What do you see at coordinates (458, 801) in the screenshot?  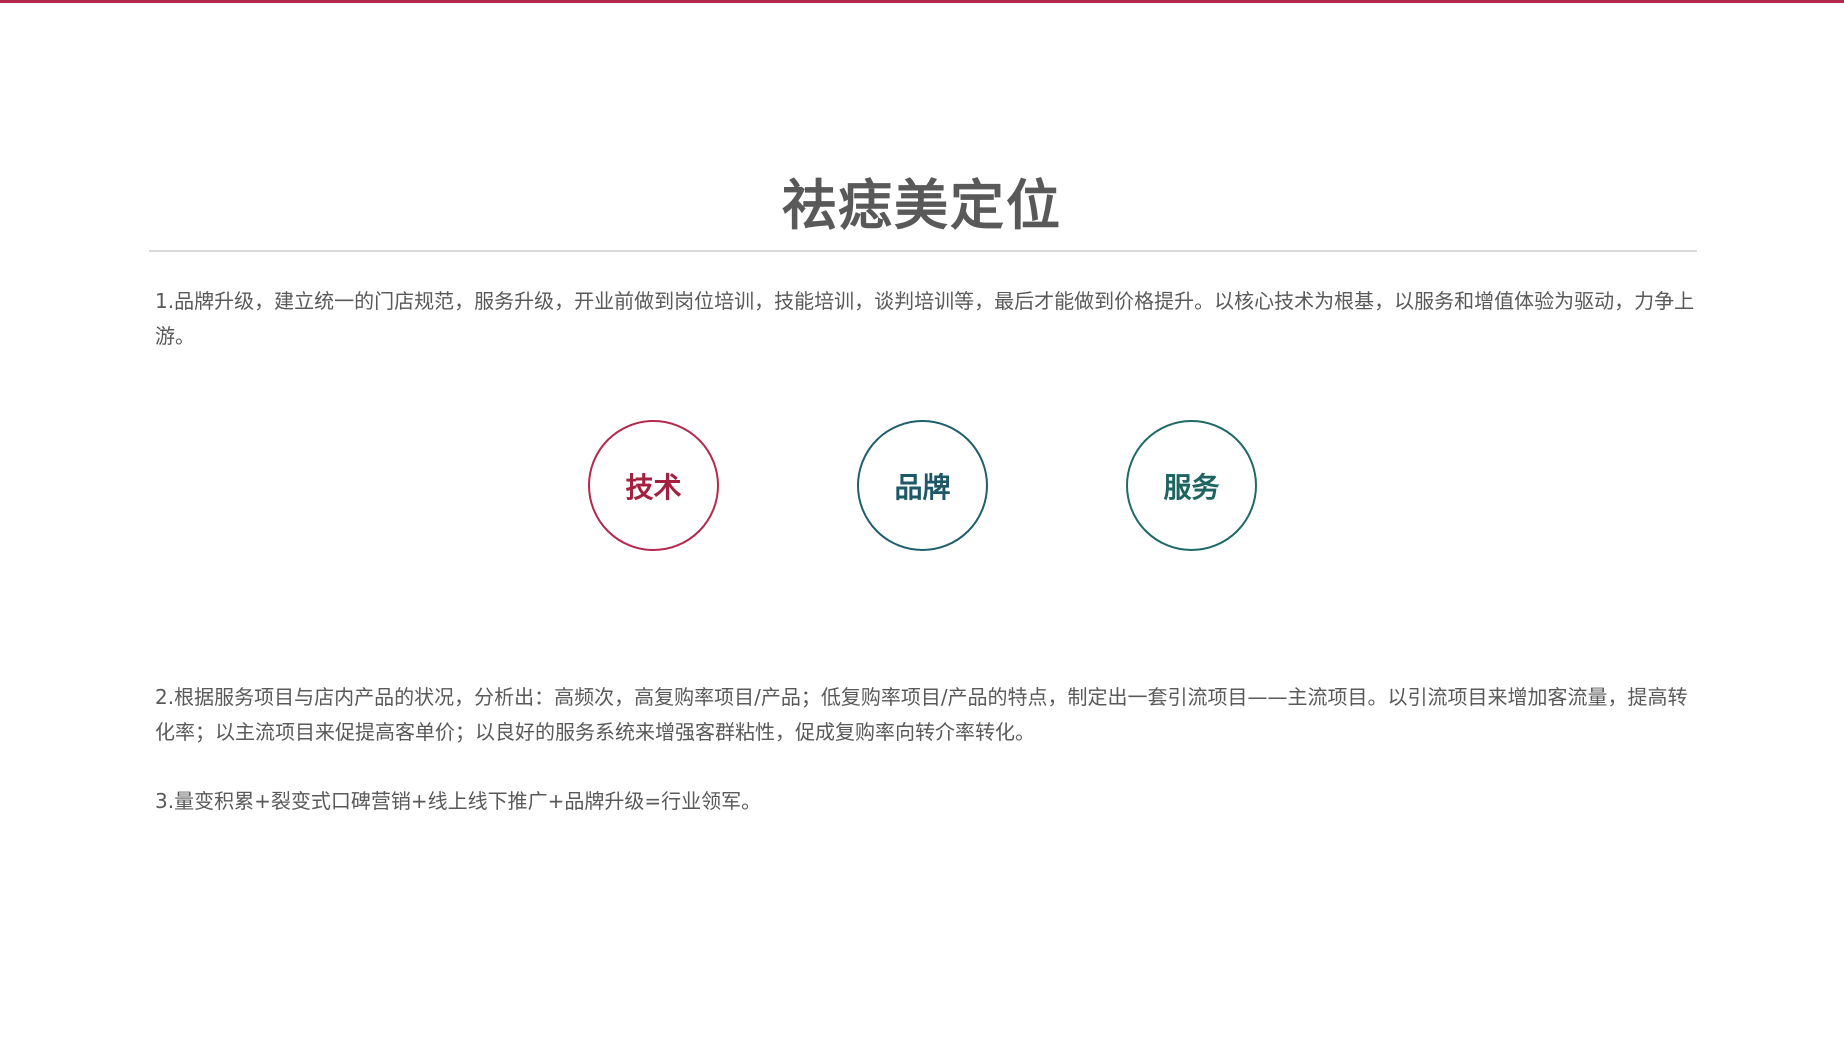 I see `paragraph-3: 3.量变积累+裂变式口碑营销+线上线下推广+品牌升级=行业领军。` at bounding box center [458, 801].